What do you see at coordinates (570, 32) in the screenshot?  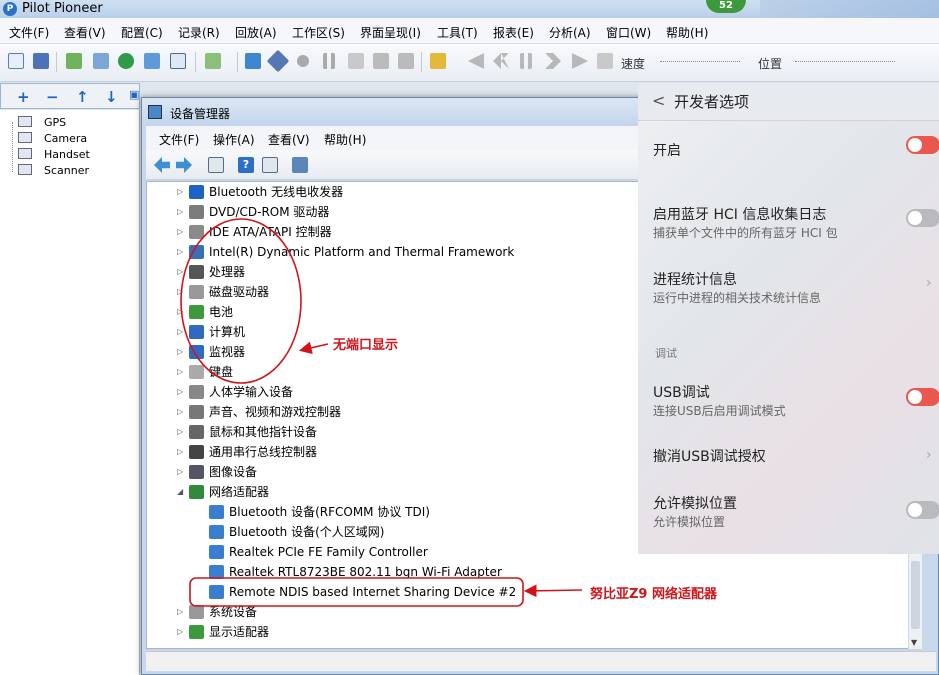 I see `menu-analysis: 分析(A)` at bounding box center [570, 32].